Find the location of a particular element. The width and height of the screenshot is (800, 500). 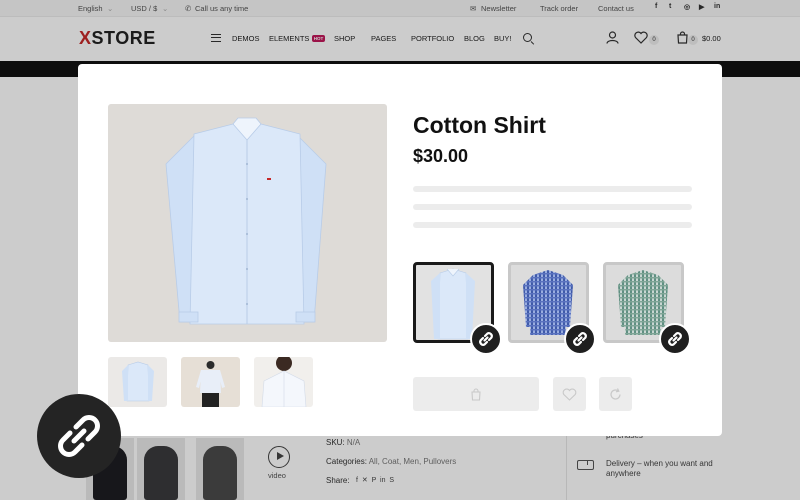

add-to-cart-button is located at coordinates (476, 394).